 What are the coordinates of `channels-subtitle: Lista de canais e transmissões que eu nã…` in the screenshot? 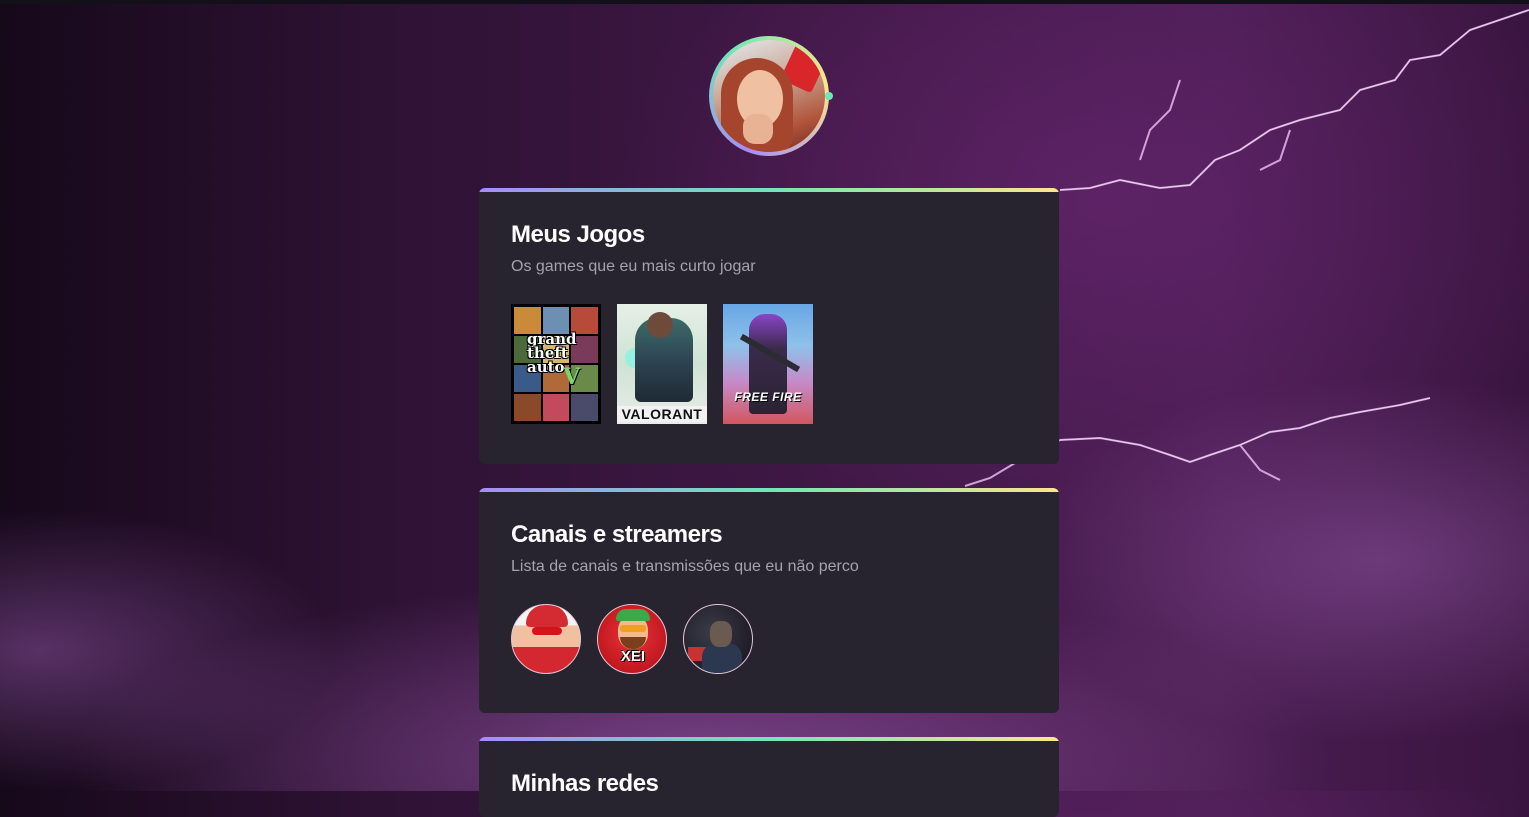 It's located at (685, 566).